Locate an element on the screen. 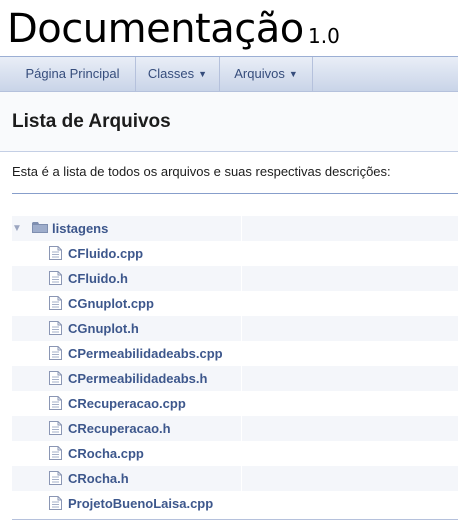 The height and width of the screenshot is (524, 458). nav-classes: Classes ▼ is located at coordinates (178, 74).